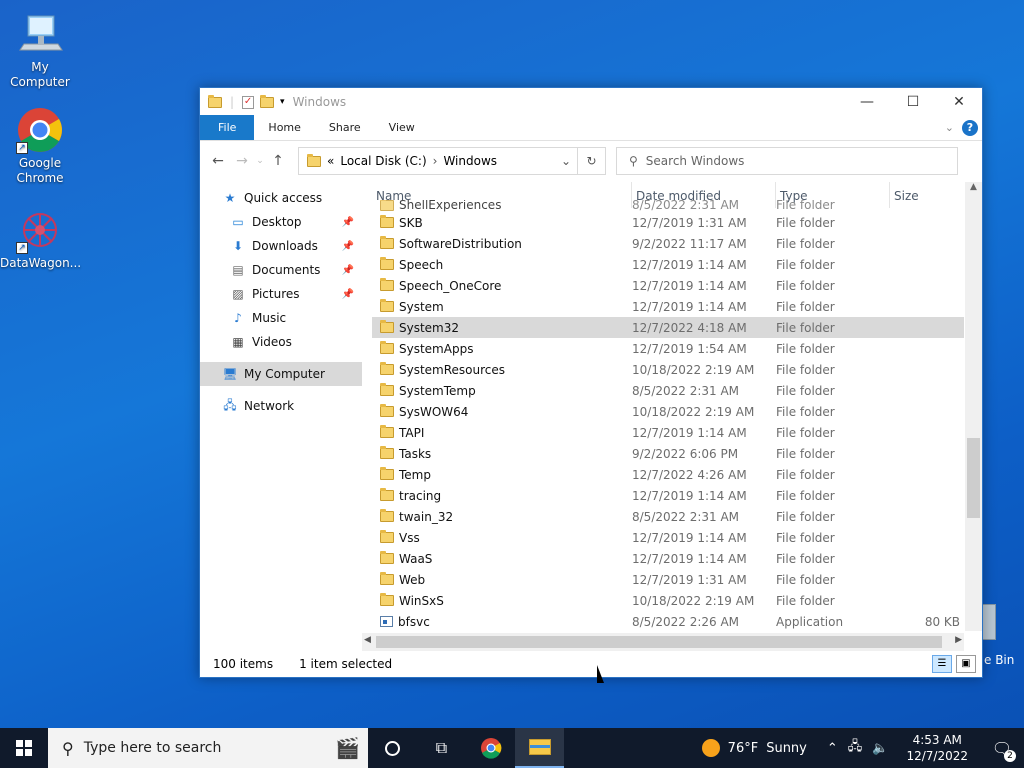 The width and height of the screenshot is (1024, 768). Describe the element at coordinates (330, 161) in the screenshot. I see `breadcrumb-overflow: «` at that location.